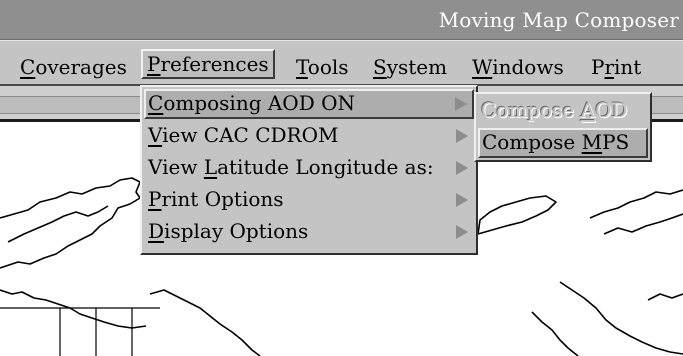 This screenshot has height=356, width=683. I want to click on menu-tools: Tools, so click(322, 67).